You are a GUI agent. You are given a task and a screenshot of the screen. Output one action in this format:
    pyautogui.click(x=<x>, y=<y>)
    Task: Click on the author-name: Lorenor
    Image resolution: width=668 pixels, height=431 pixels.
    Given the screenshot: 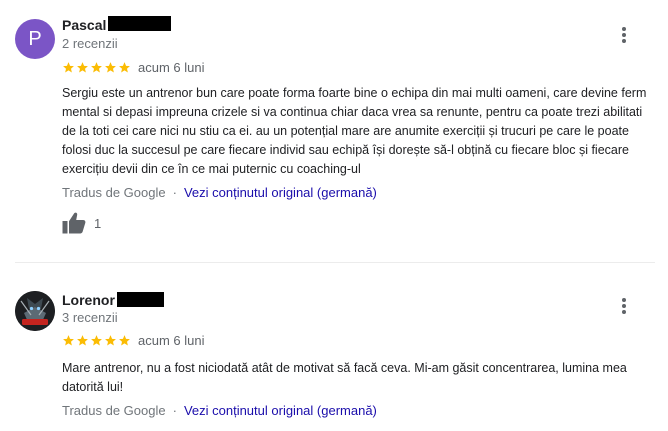 What is the action you would take?
    pyautogui.click(x=88, y=300)
    